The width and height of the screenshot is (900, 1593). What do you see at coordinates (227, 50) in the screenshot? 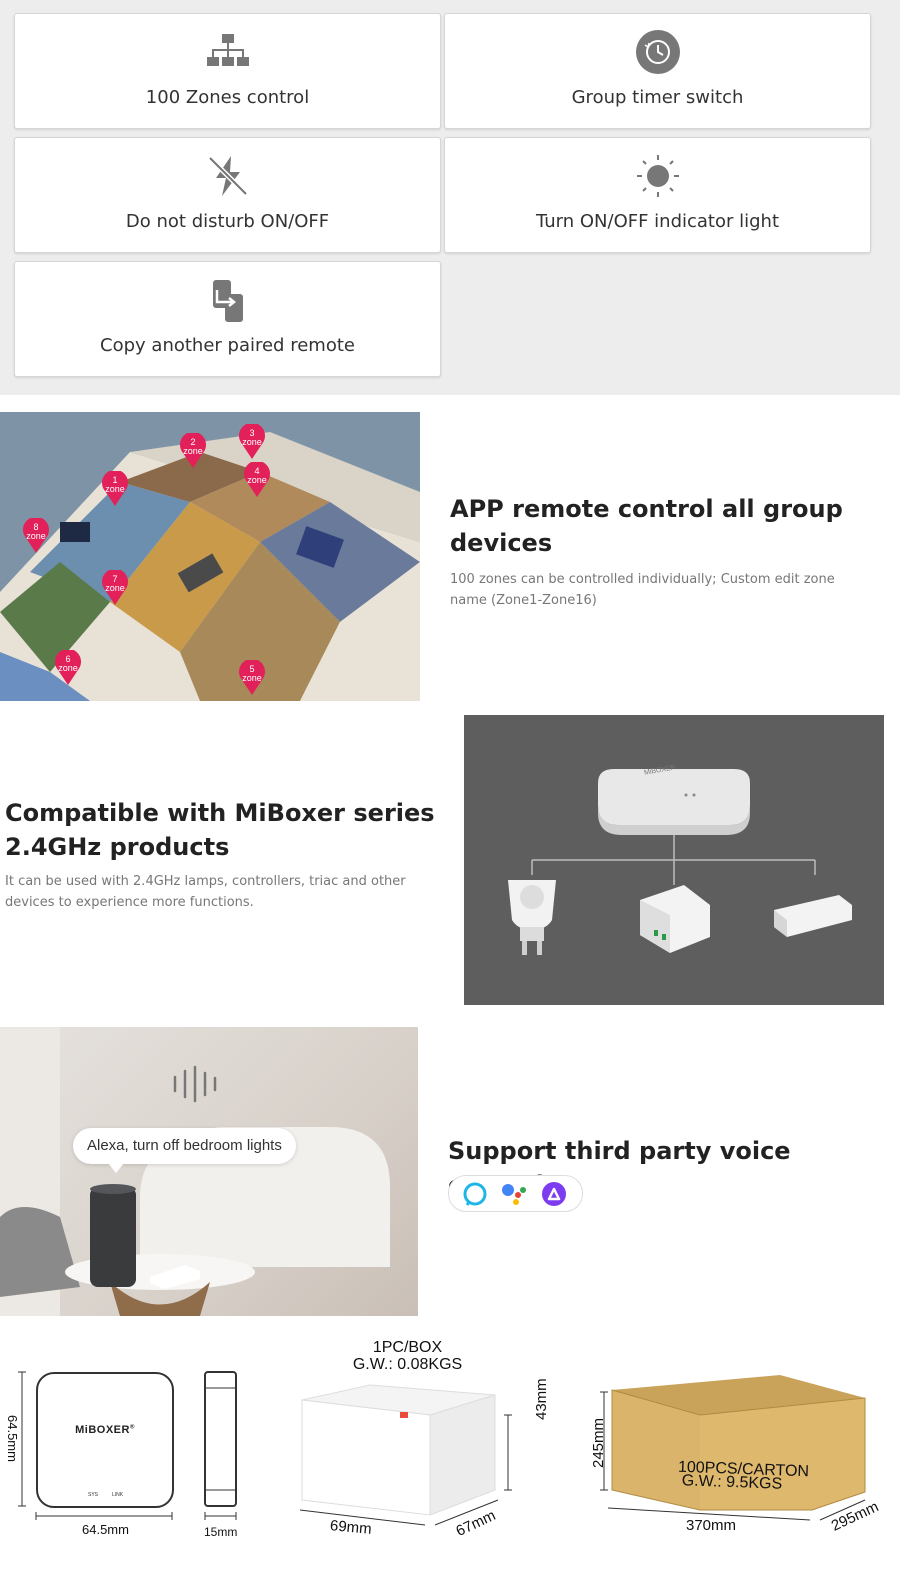
I see `network-tree-icon` at bounding box center [227, 50].